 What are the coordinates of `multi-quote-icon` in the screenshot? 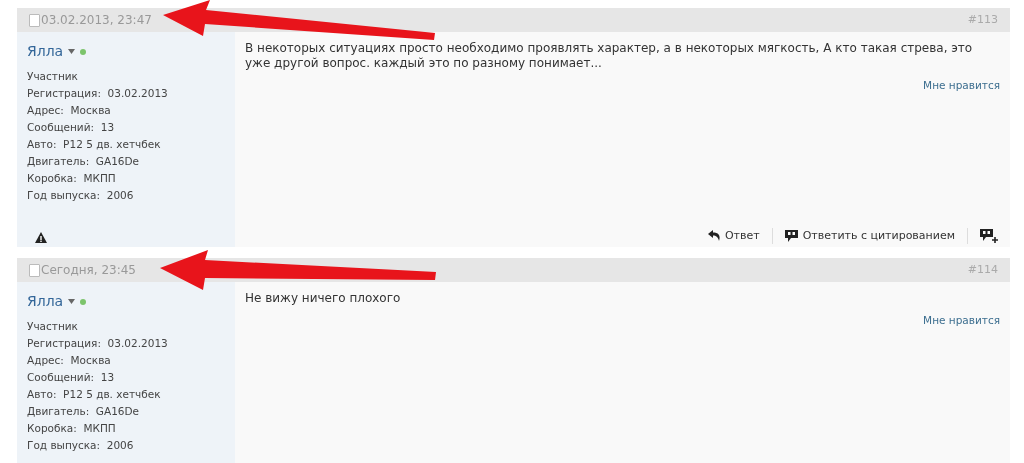 It's located at (989, 235).